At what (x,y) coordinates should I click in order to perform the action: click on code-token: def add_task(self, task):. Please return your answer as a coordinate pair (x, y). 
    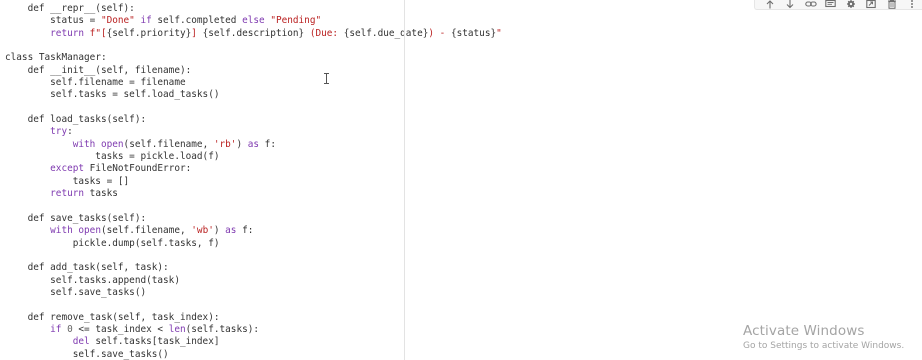
    Looking at the image, I should click on (87, 268).